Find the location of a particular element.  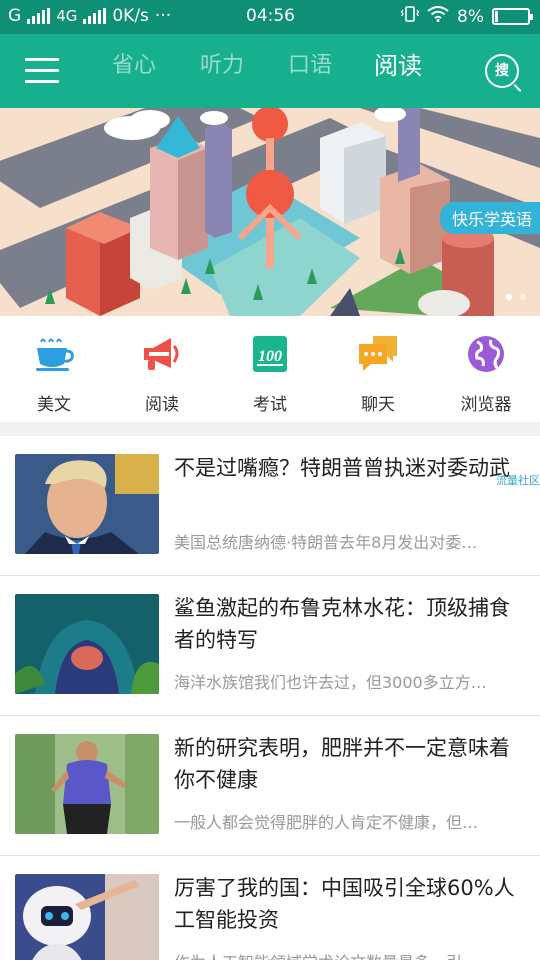

chat-bubbles-icon is located at coordinates (378, 353).